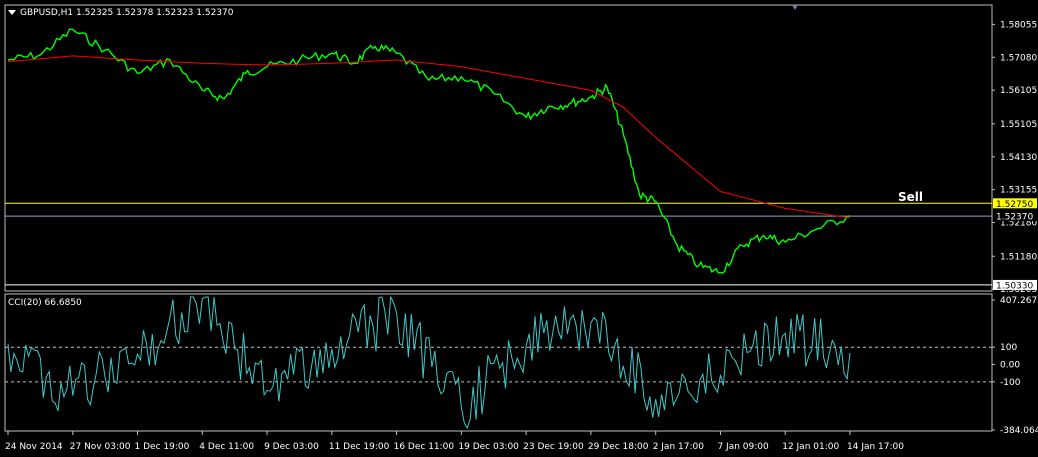 The height and width of the screenshot is (457, 1038). Describe the element at coordinates (810, 447) in the screenshot. I see `time-tick-label: 12 Jan 01:00` at that location.